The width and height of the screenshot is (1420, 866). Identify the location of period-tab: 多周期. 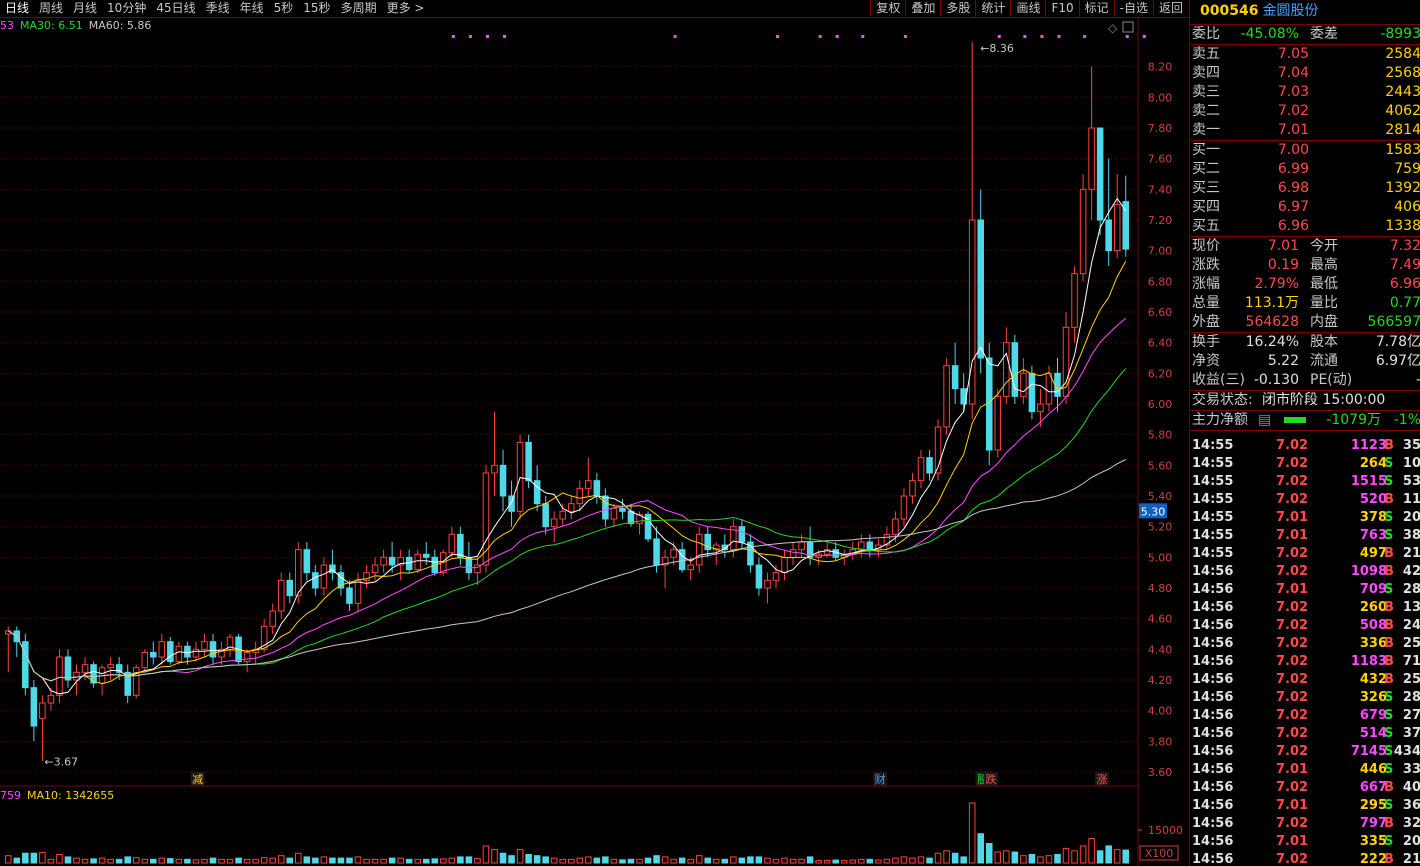
(359, 8).